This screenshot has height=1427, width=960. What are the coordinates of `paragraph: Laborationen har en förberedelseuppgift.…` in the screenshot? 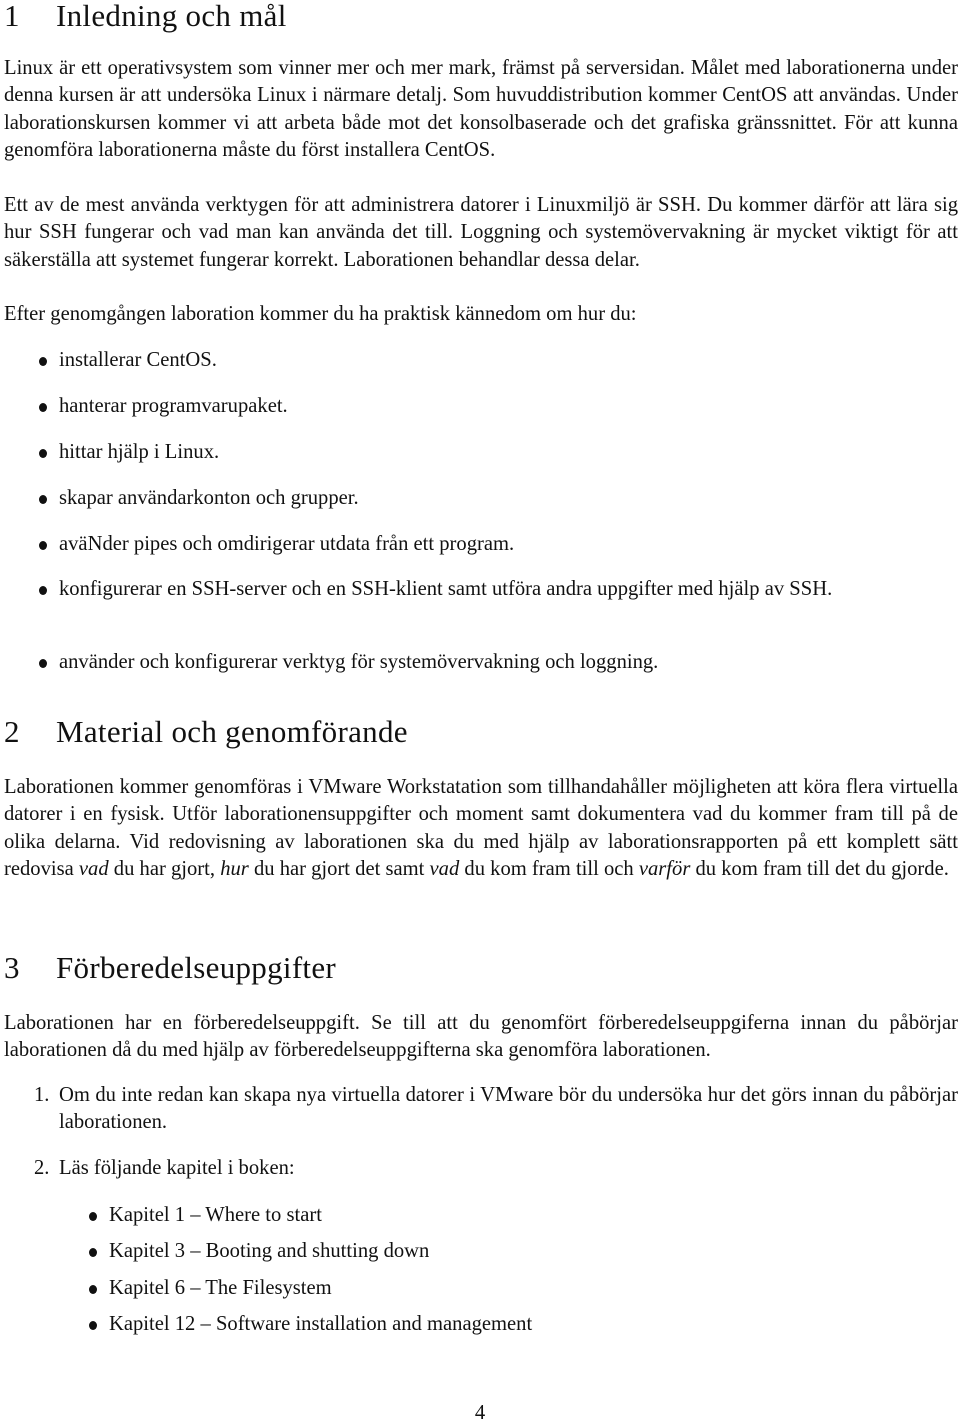 It's located at (481, 1037).